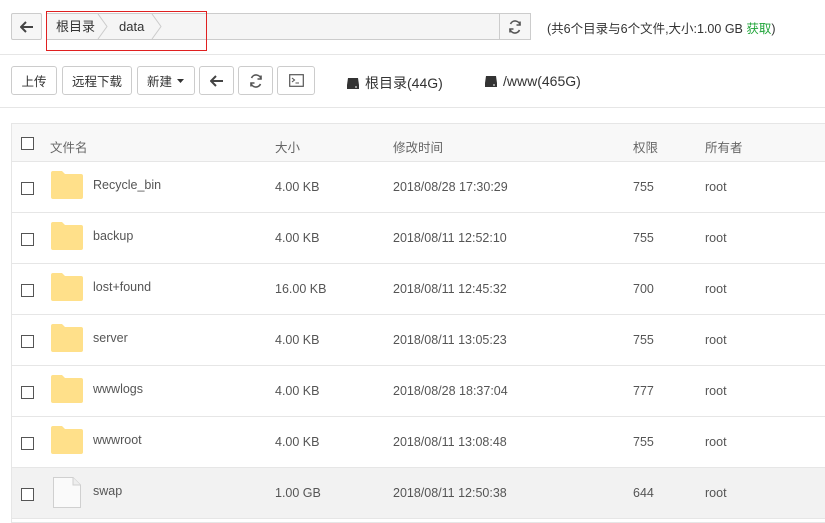 The height and width of the screenshot is (523, 825). What do you see at coordinates (287, 146) in the screenshot?
I see `header-size: 大小` at bounding box center [287, 146].